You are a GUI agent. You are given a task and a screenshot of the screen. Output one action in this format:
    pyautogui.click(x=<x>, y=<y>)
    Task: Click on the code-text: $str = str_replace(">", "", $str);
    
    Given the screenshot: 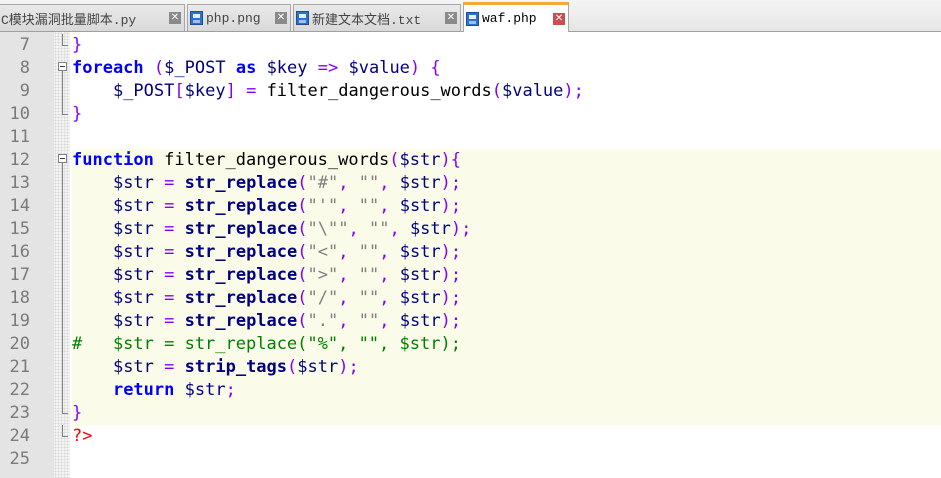 What is the action you would take?
    pyautogui.click(x=506, y=275)
    